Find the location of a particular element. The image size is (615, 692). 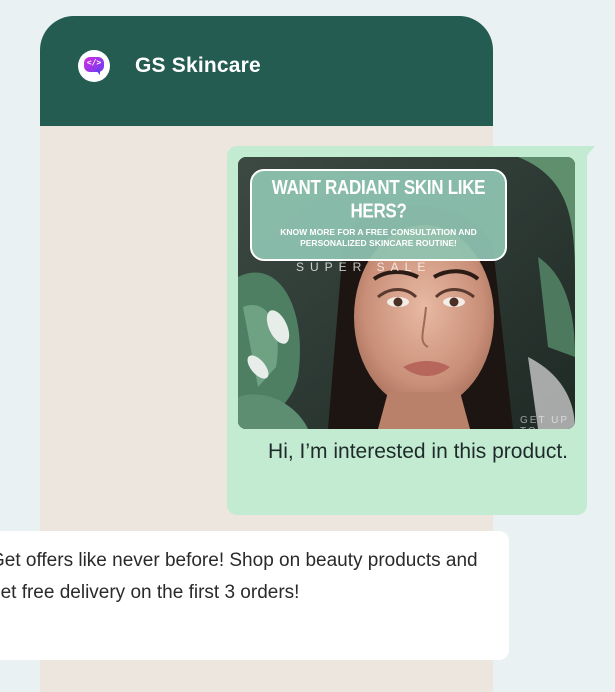

outgoing-bubble-tail is located at coordinates (590, 152).